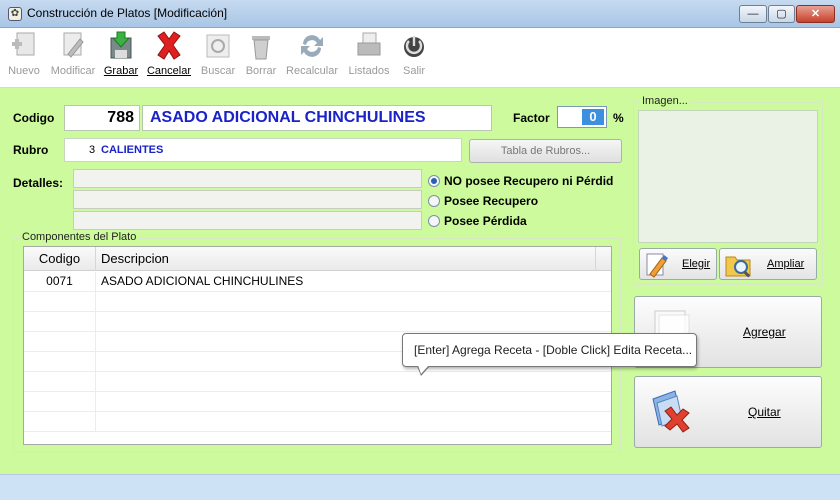 This screenshot has height=500, width=840. Describe the element at coordinates (24, 71) in the screenshot. I see `nuevo-label: Nuevo` at that location.